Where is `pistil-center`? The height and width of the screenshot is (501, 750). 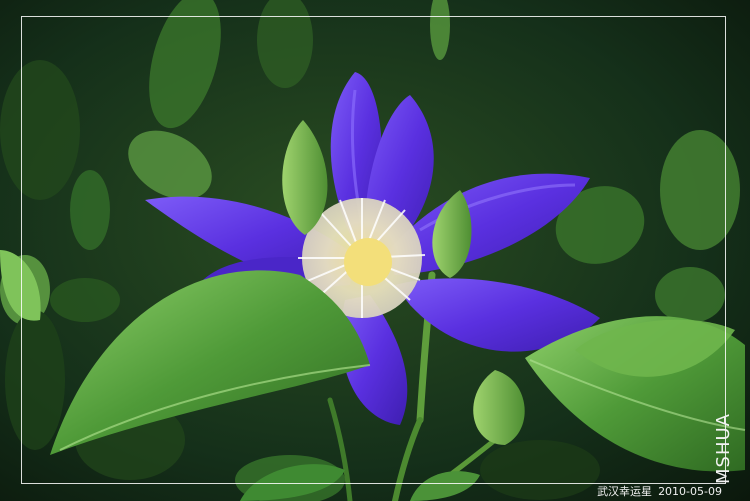
pistil-center is located at coordinates (368, 262).